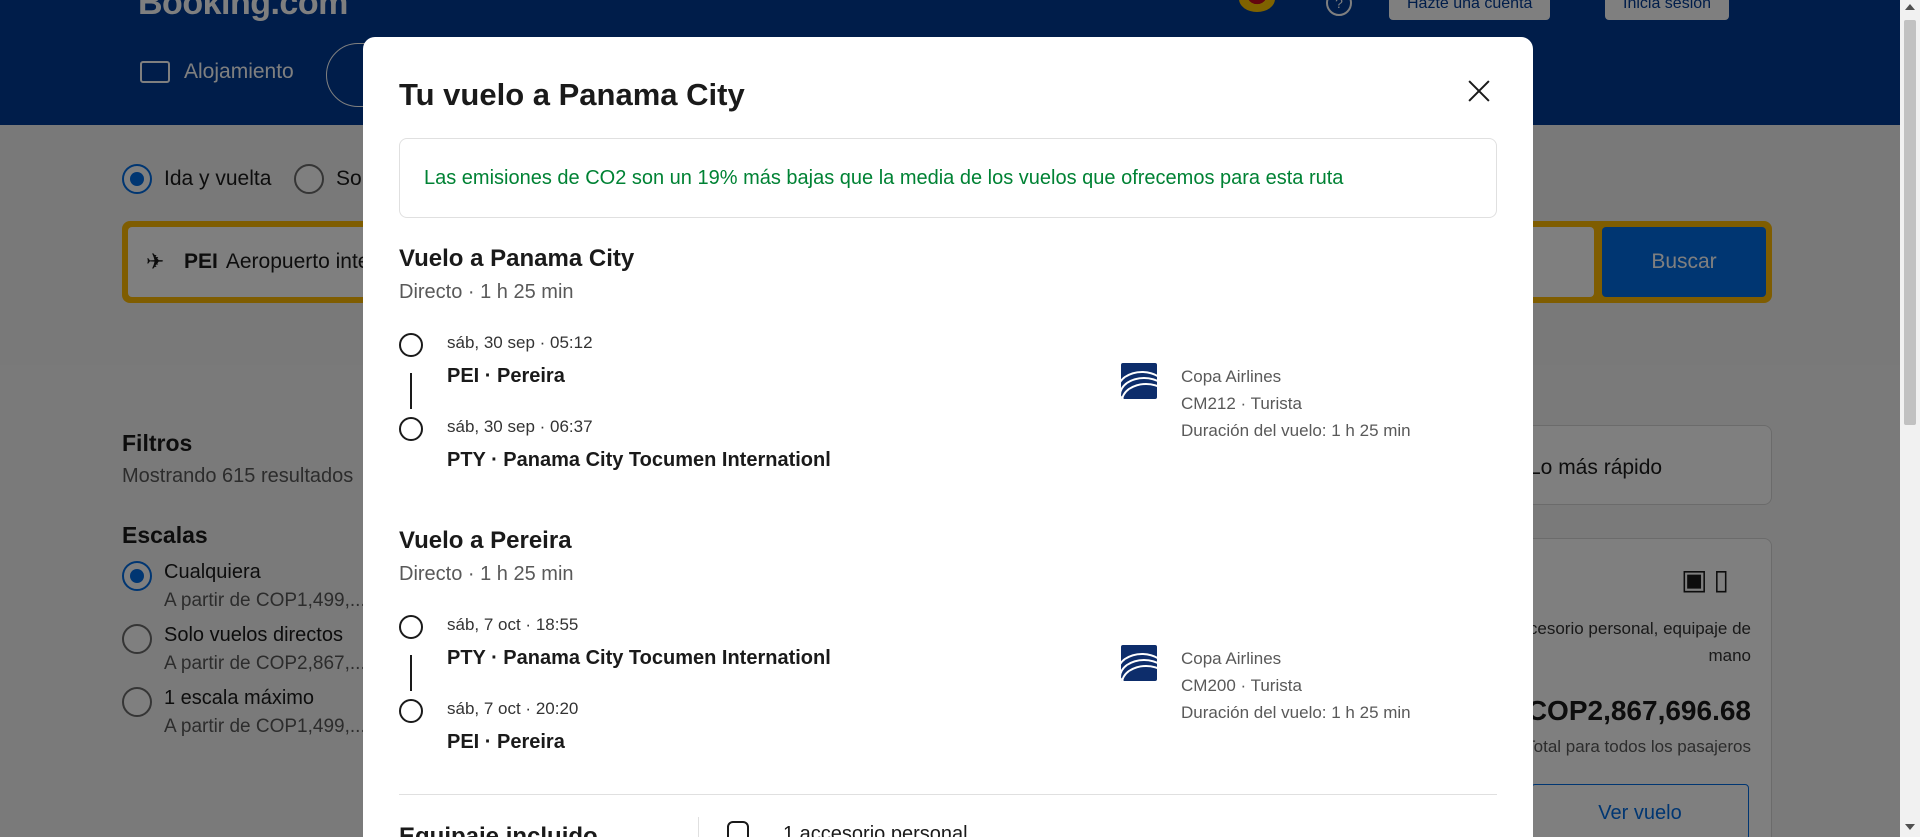 Image resolution: width=1920 pixels, height=837 pixels. Describe the element at coordinates (698, 827) in the screenshot. I see `baggage-separator` at that location.